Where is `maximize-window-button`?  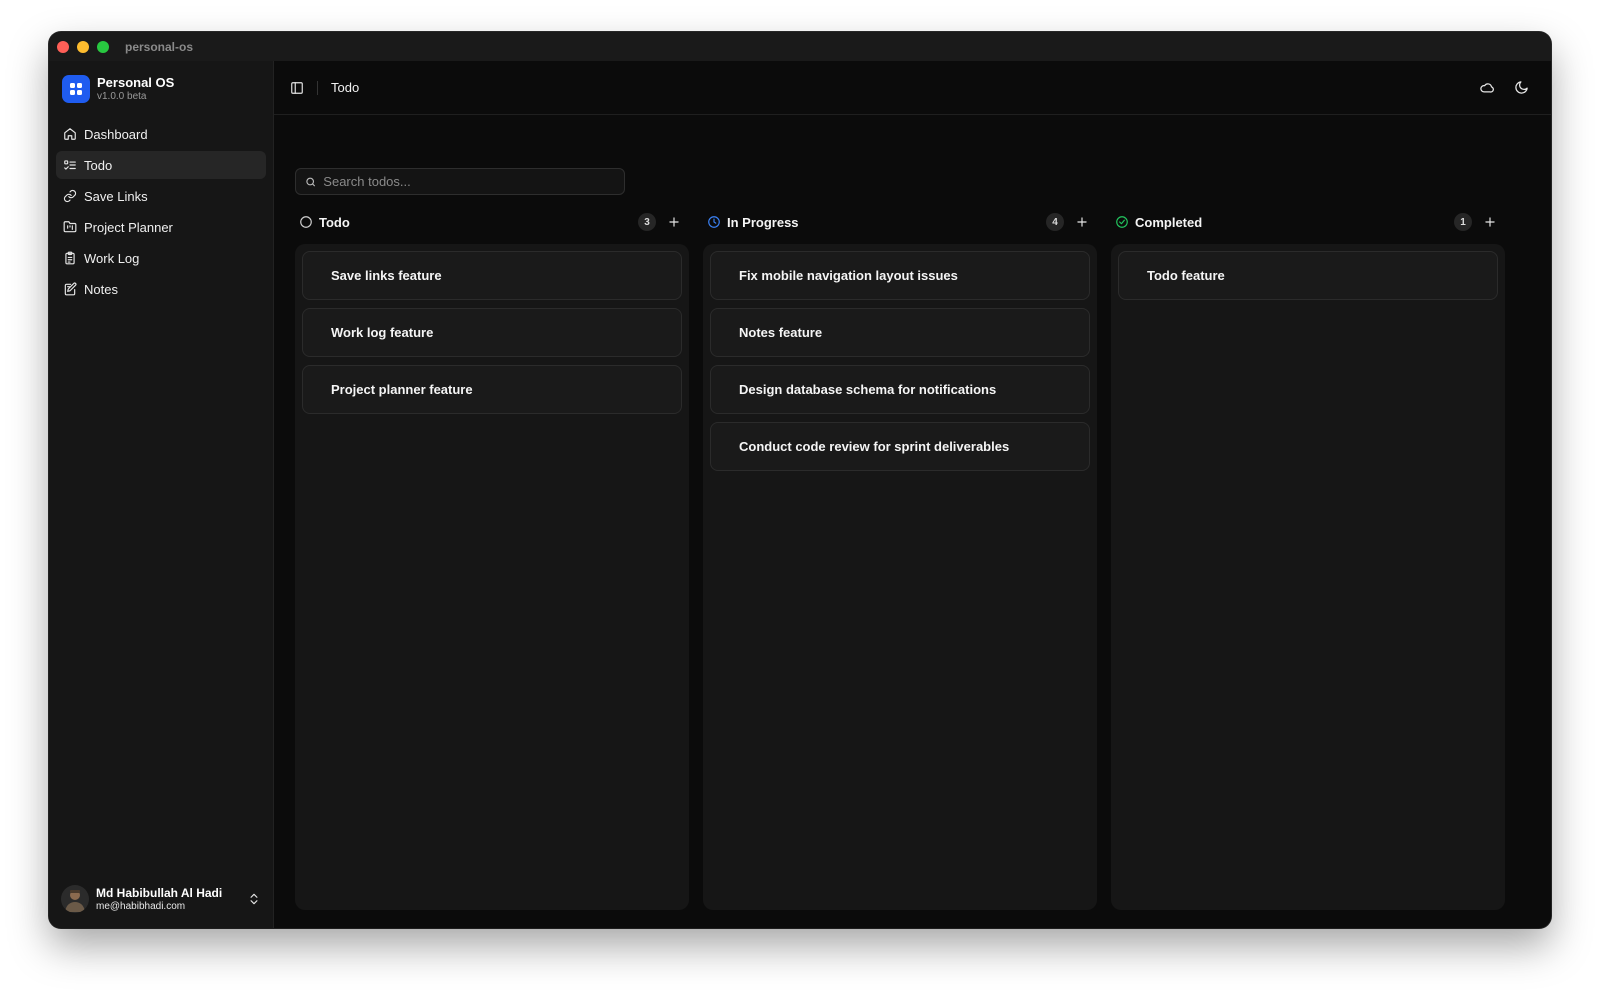 maximize-window-button is located at coordinates (103, 46).